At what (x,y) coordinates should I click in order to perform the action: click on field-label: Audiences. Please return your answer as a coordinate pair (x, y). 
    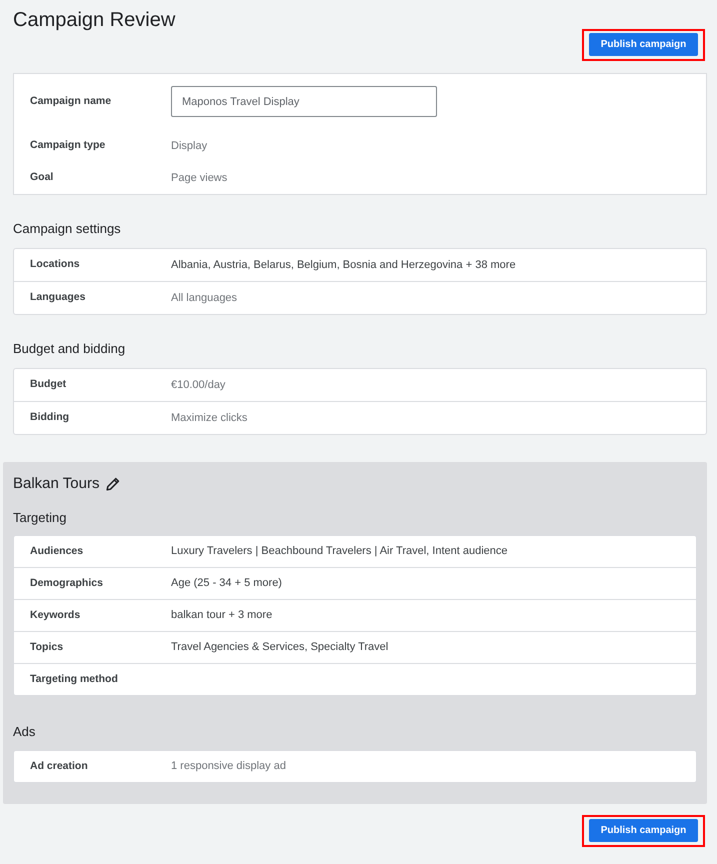
    Looking at the image, I should click on (57, 551).